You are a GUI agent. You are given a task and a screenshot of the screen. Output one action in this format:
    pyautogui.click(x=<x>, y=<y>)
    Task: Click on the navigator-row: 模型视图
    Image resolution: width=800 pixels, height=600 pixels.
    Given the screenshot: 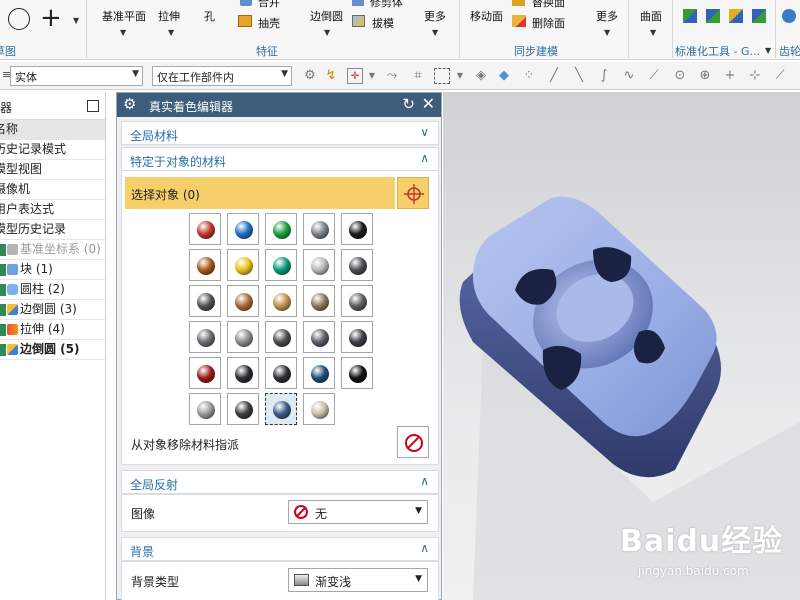 What is the action you would take?
    pyautogui.click(x=52, y=170)
    